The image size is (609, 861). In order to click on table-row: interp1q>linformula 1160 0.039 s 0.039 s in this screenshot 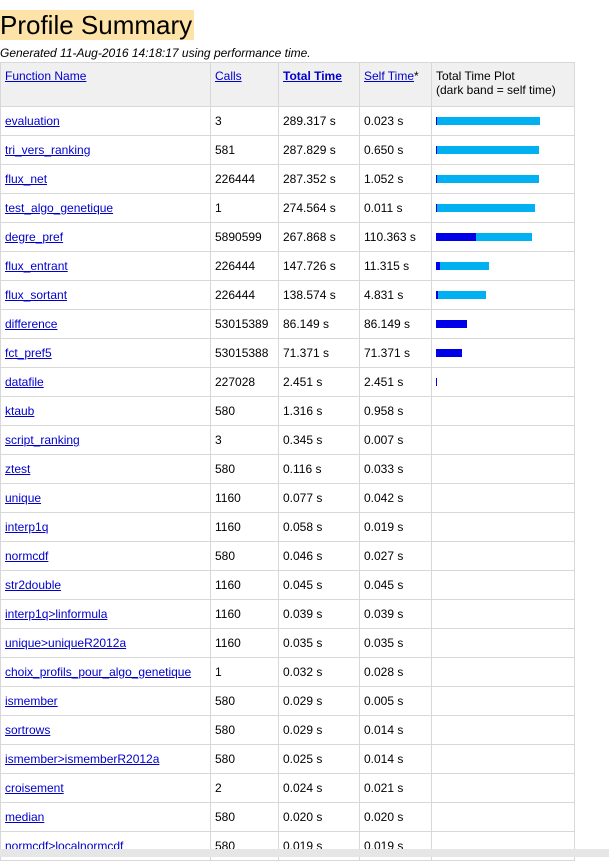, I will do `click(287, 614)`.